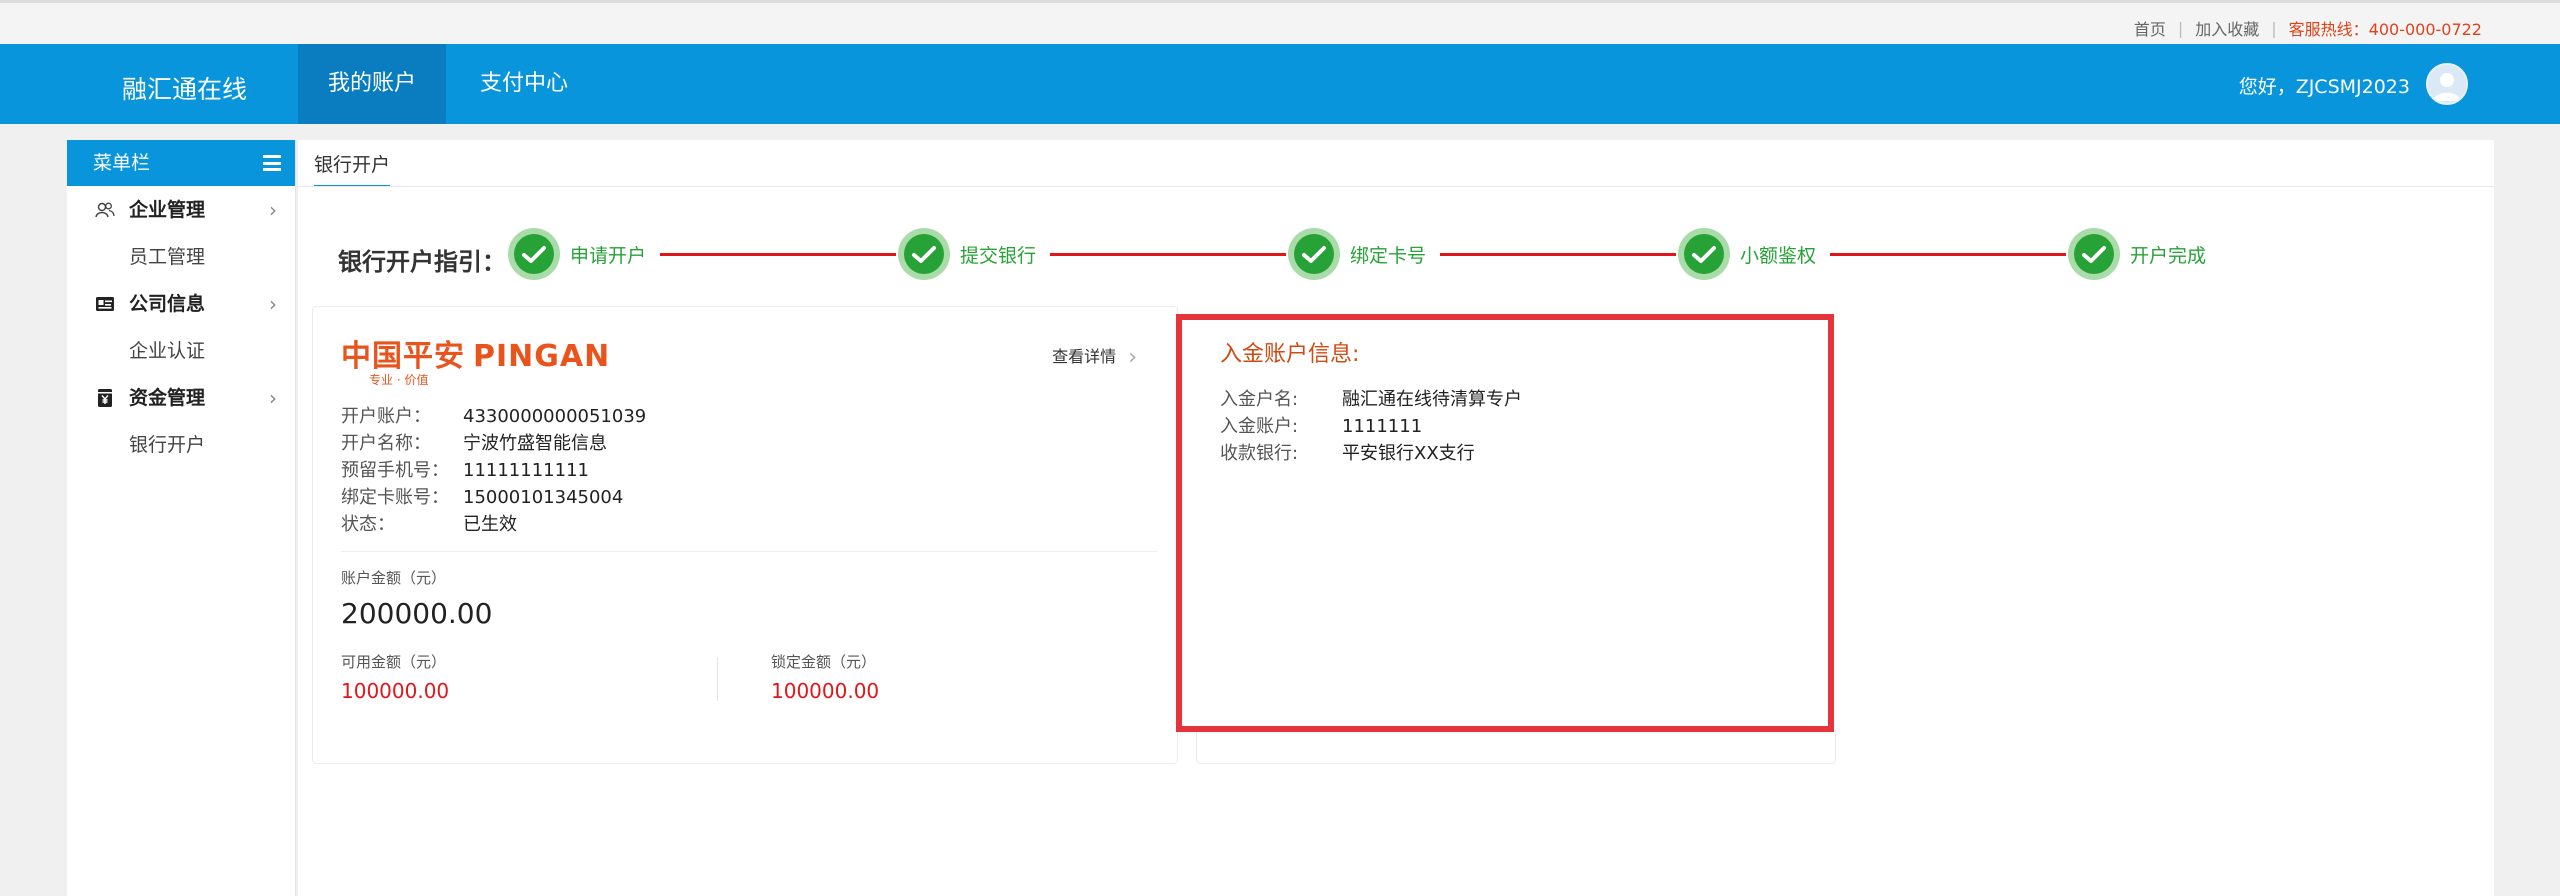 This screenshot has width=2560, height=896. Describe the element at coordinates (2324, 85) in the screenshot. I see `user-greeting: 您好，ZJCSMJ2023` at that location.